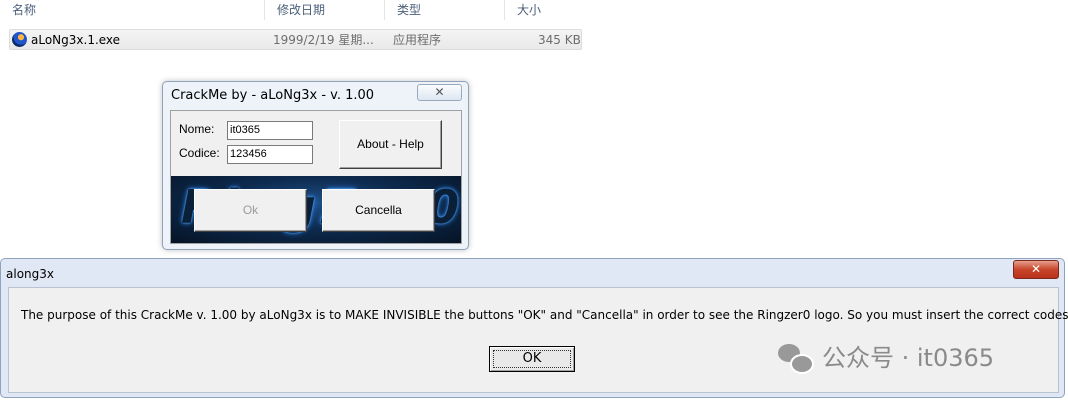 Image resolution: width=1068 pixels, height=400 pixels. What do you see at coordinates (545, 10) in the screenshot?
I see `column-header-size: 大小` at bounding box center [545, 10].